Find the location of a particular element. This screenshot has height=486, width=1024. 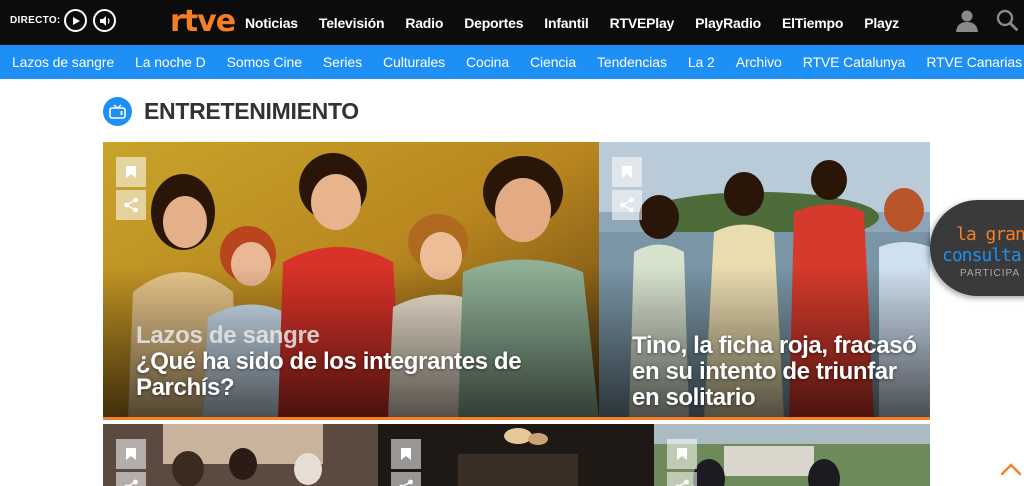

subnav-culturales: Culturales is located at coordinates (414, 62).